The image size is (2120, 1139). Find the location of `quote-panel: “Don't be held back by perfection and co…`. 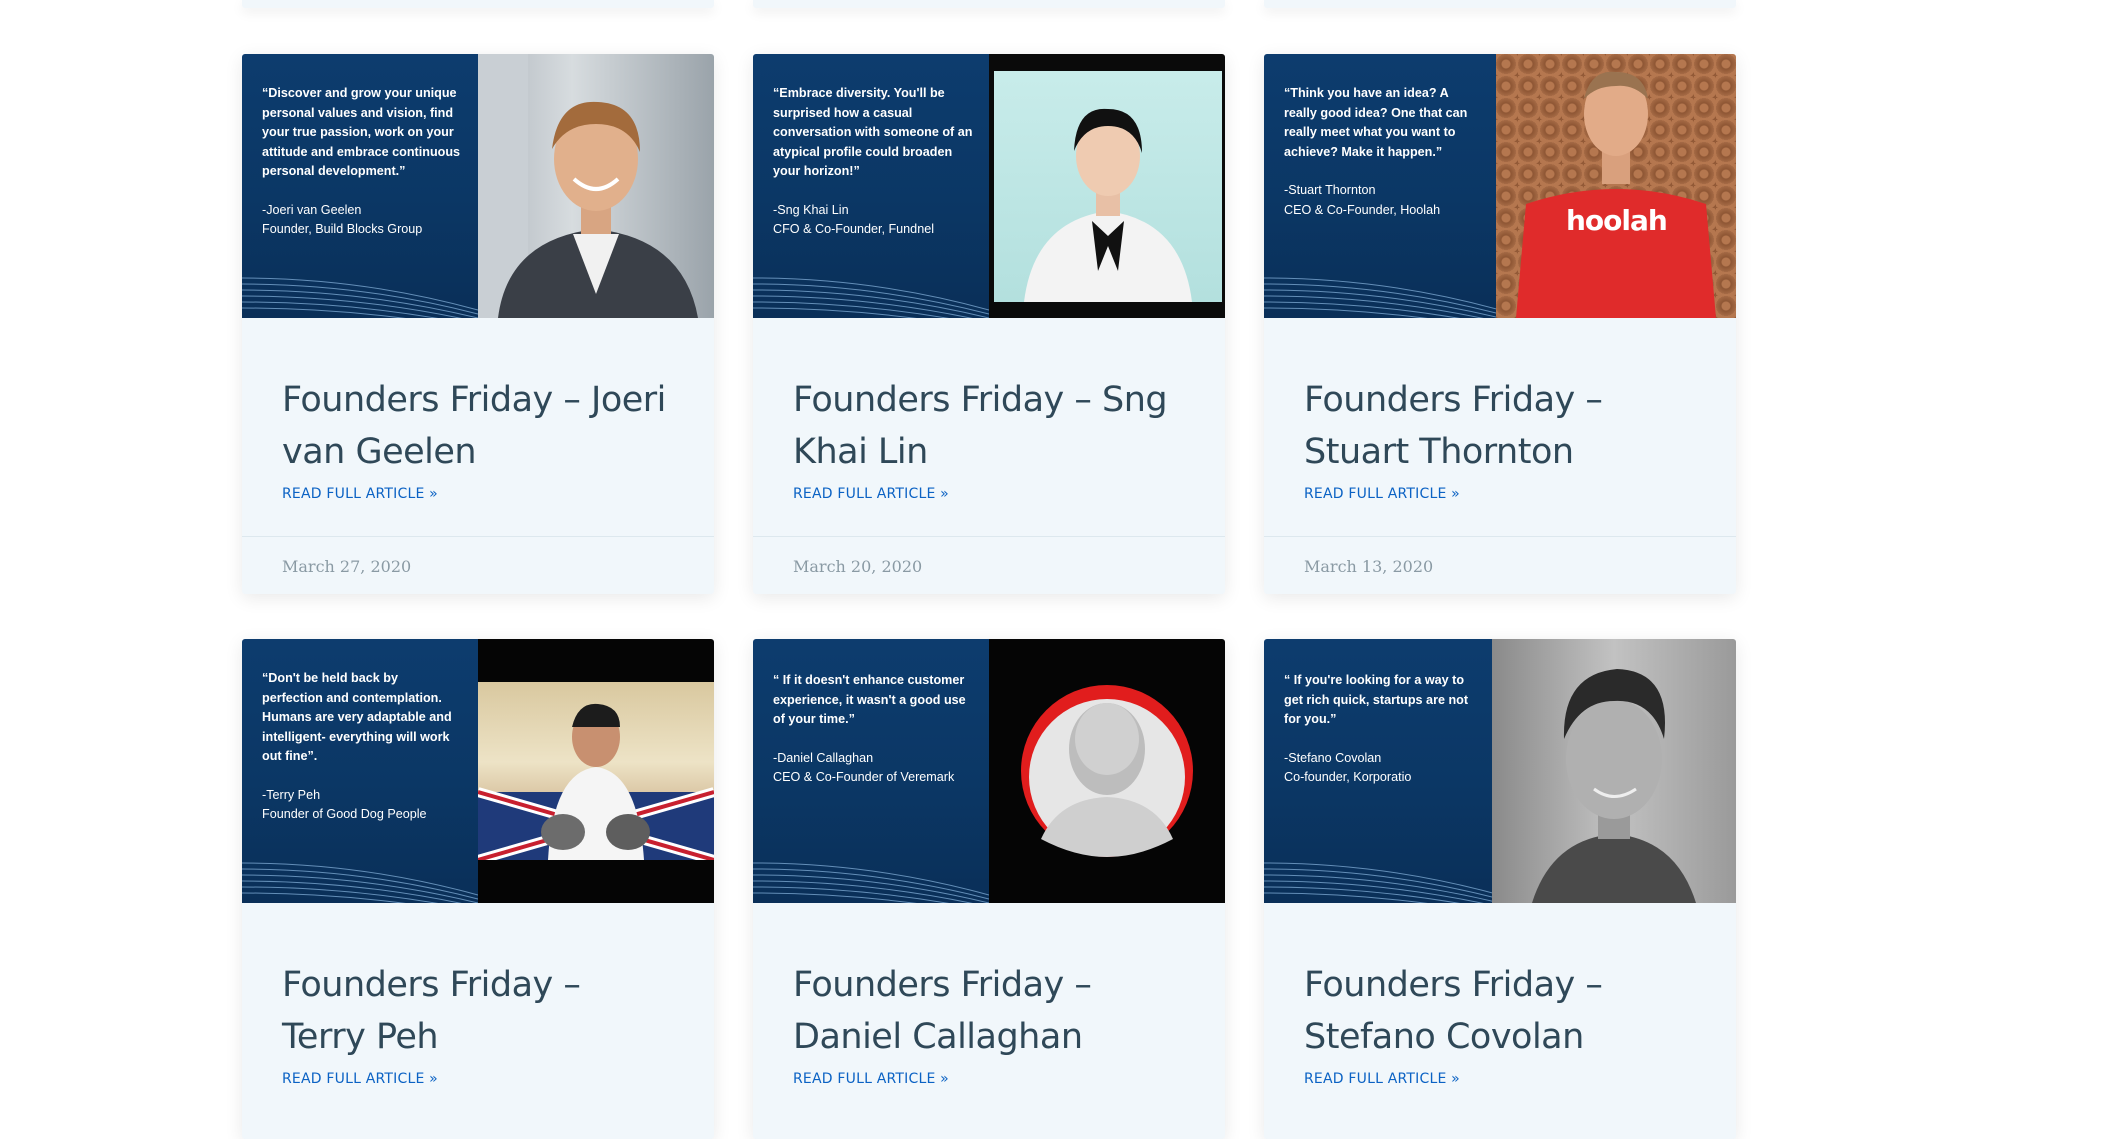

quote-panel: “Don't be held back by perfection and co… is located at coordinates (360, 771).